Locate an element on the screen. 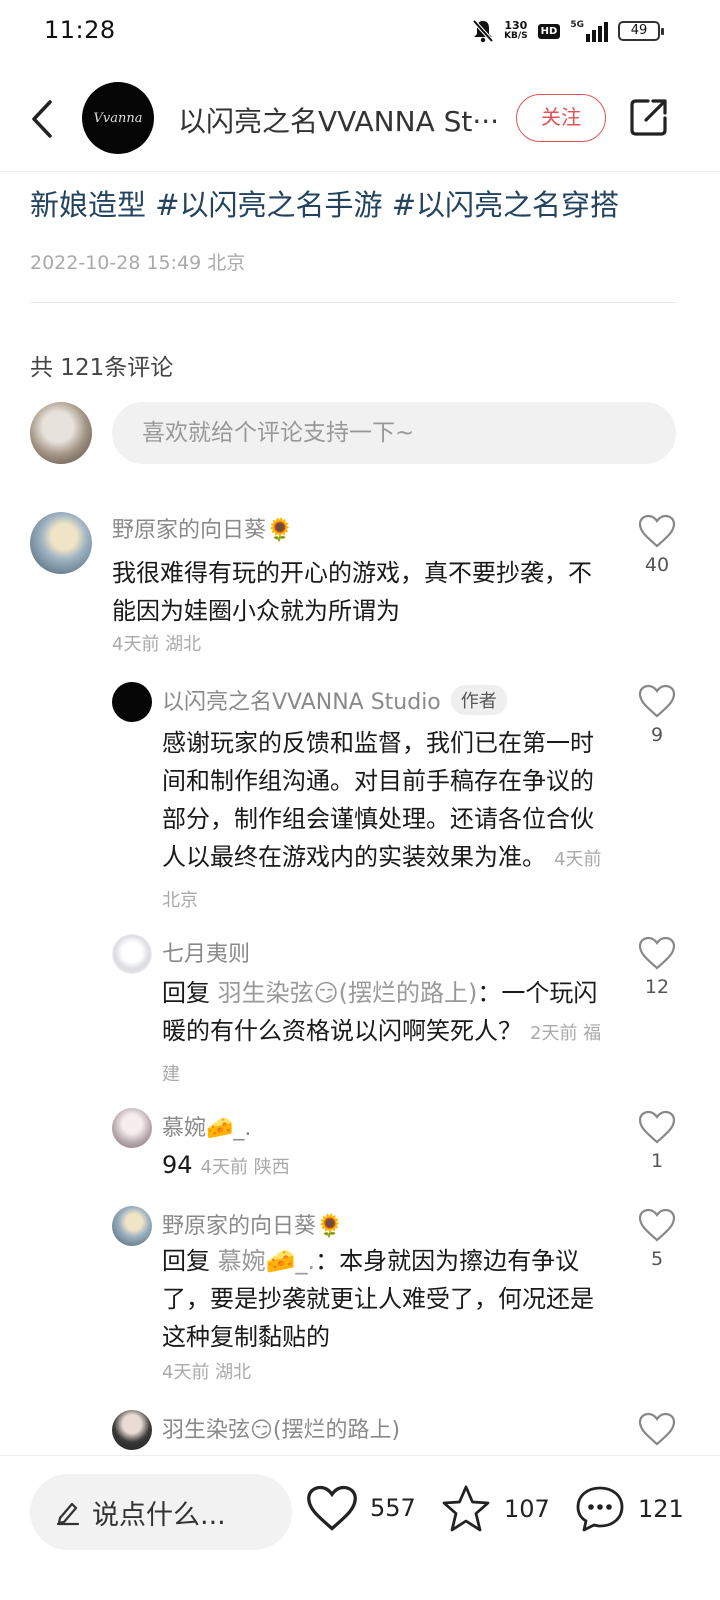  share-button is located at coordinates (649, 117).